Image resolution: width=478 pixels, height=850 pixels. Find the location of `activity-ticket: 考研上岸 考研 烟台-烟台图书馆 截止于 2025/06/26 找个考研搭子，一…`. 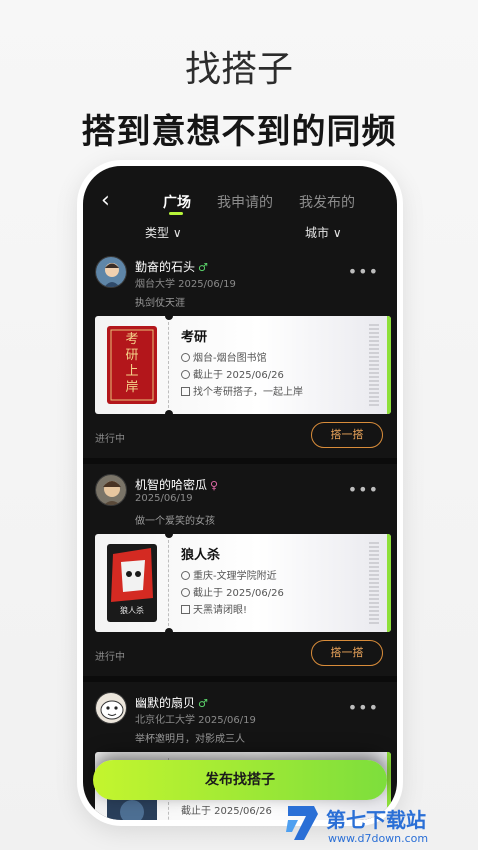

activity-ticket: 考研上岸 考研 烟台-烟台图书馆 截止于 2025/06/26 找个考研搭子，一… is located at coordinates (243, 365).